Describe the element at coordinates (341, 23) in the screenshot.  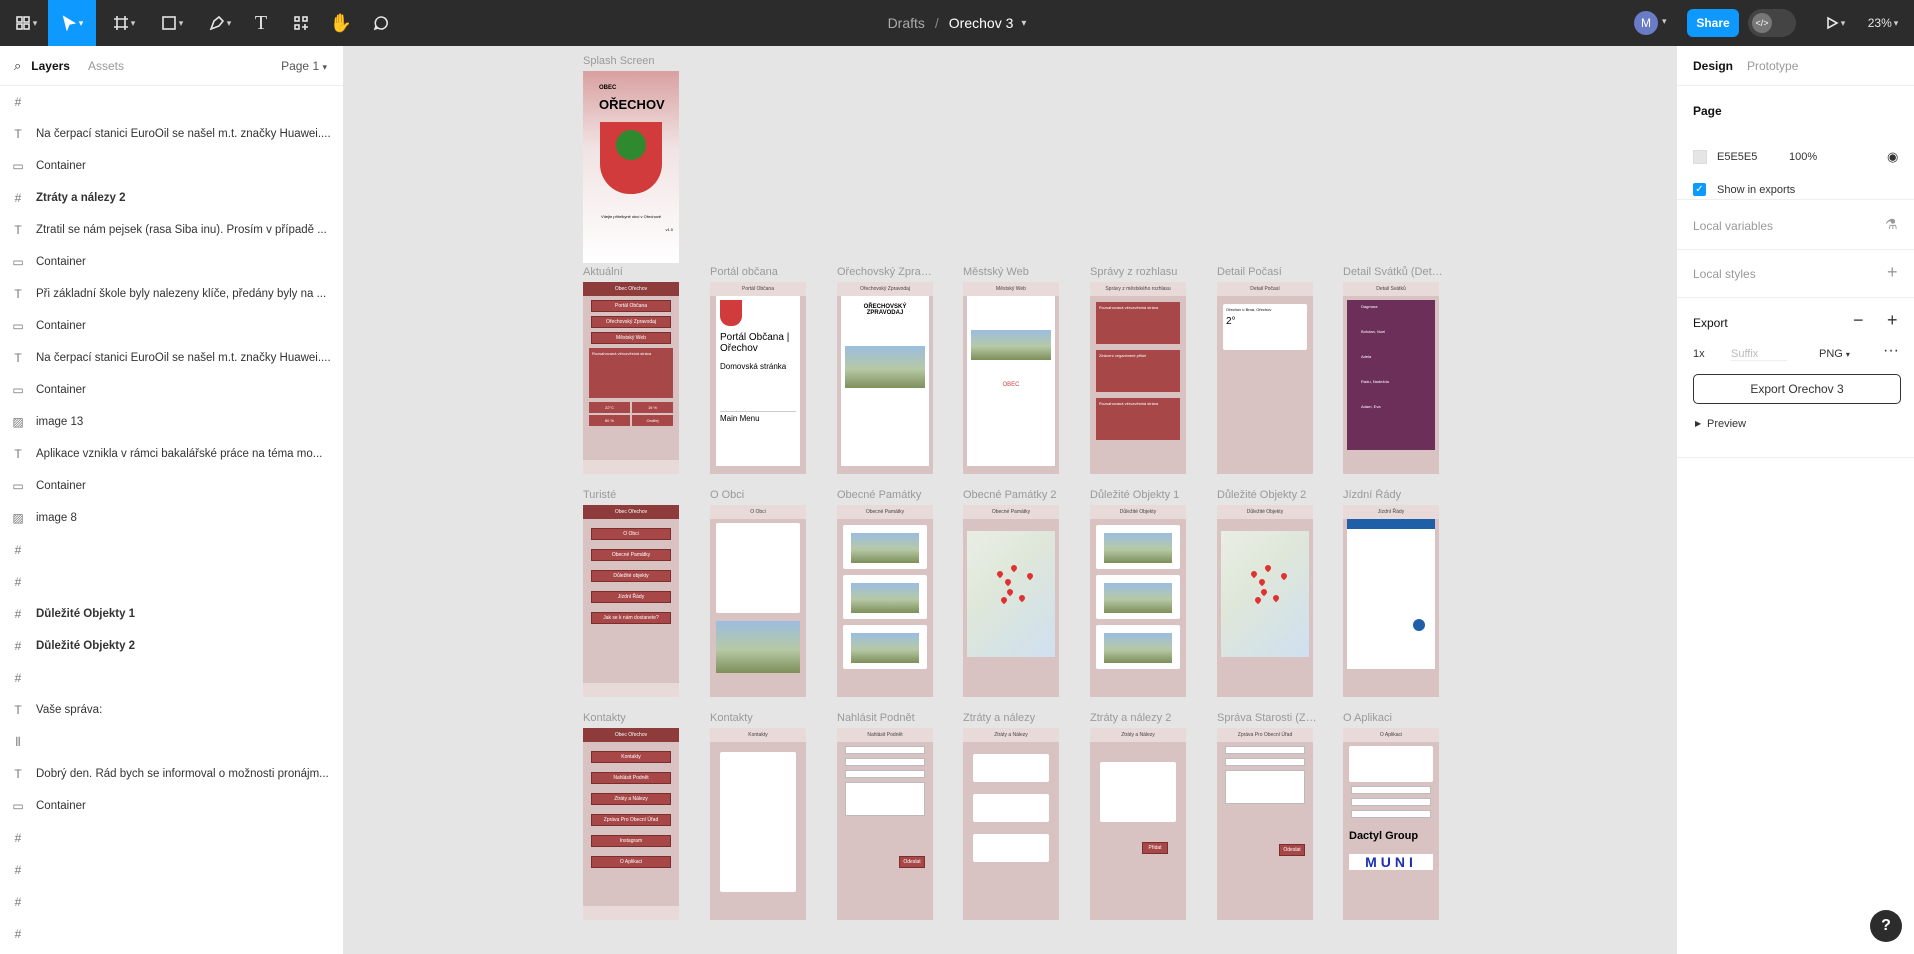
I see `hand-icon: ✋` at that location.